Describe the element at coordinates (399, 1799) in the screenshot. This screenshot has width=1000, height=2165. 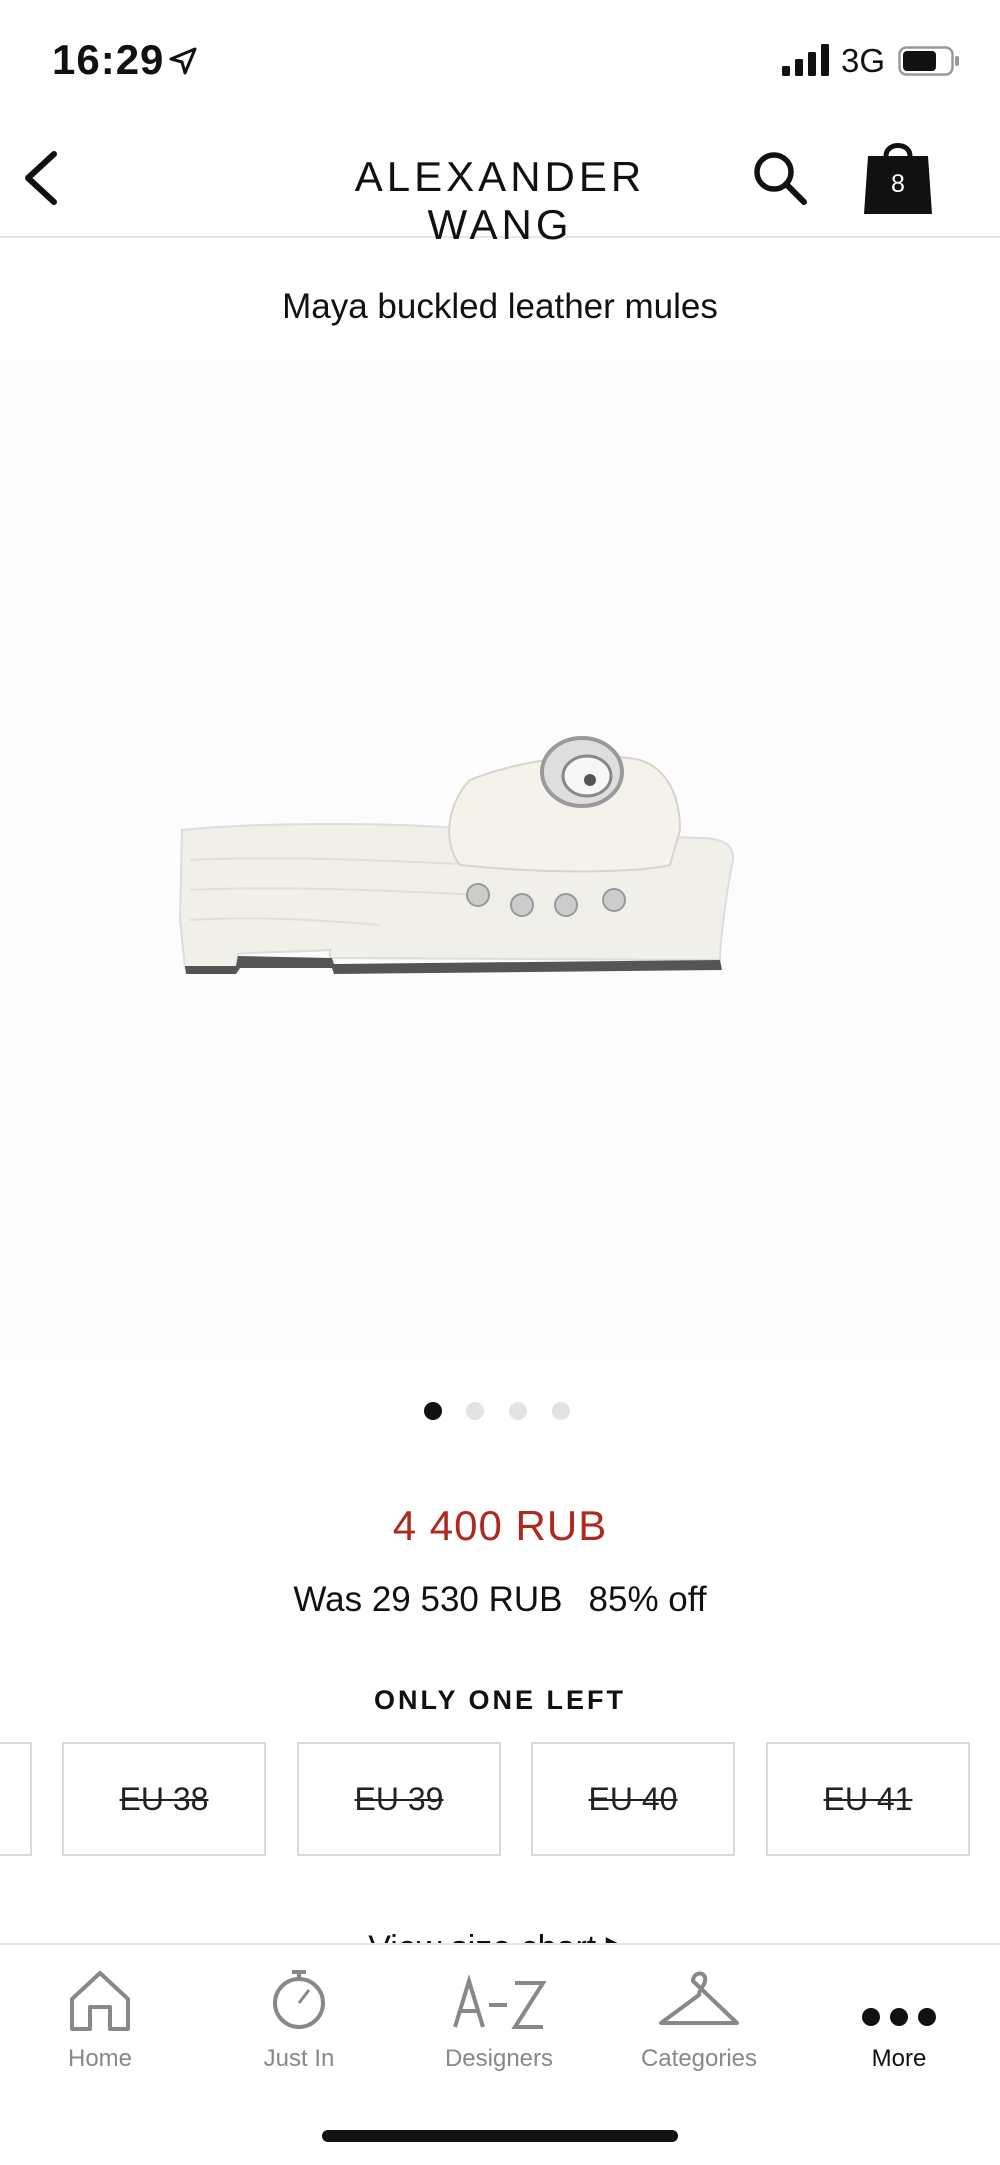
I see `size-option: EU 39` at that location.